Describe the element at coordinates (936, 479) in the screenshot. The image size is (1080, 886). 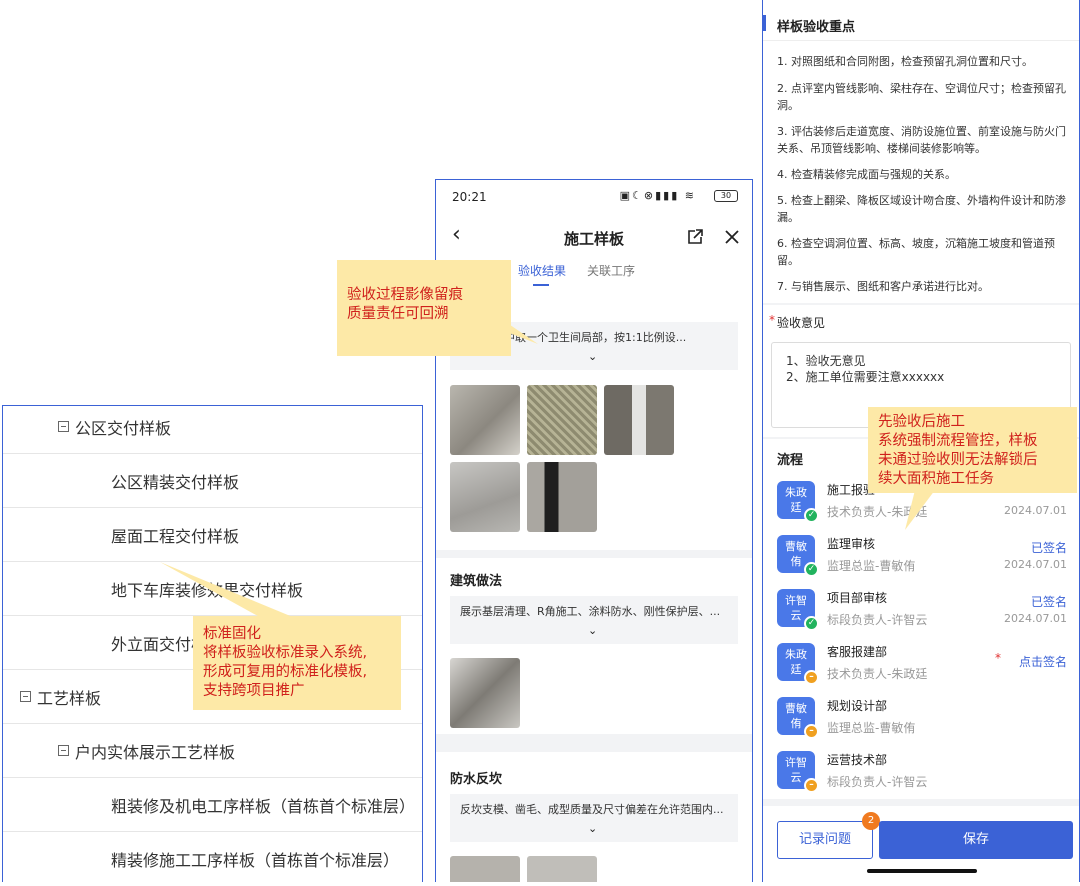
I see `callout-line: 续大面积施工任务` at that location.